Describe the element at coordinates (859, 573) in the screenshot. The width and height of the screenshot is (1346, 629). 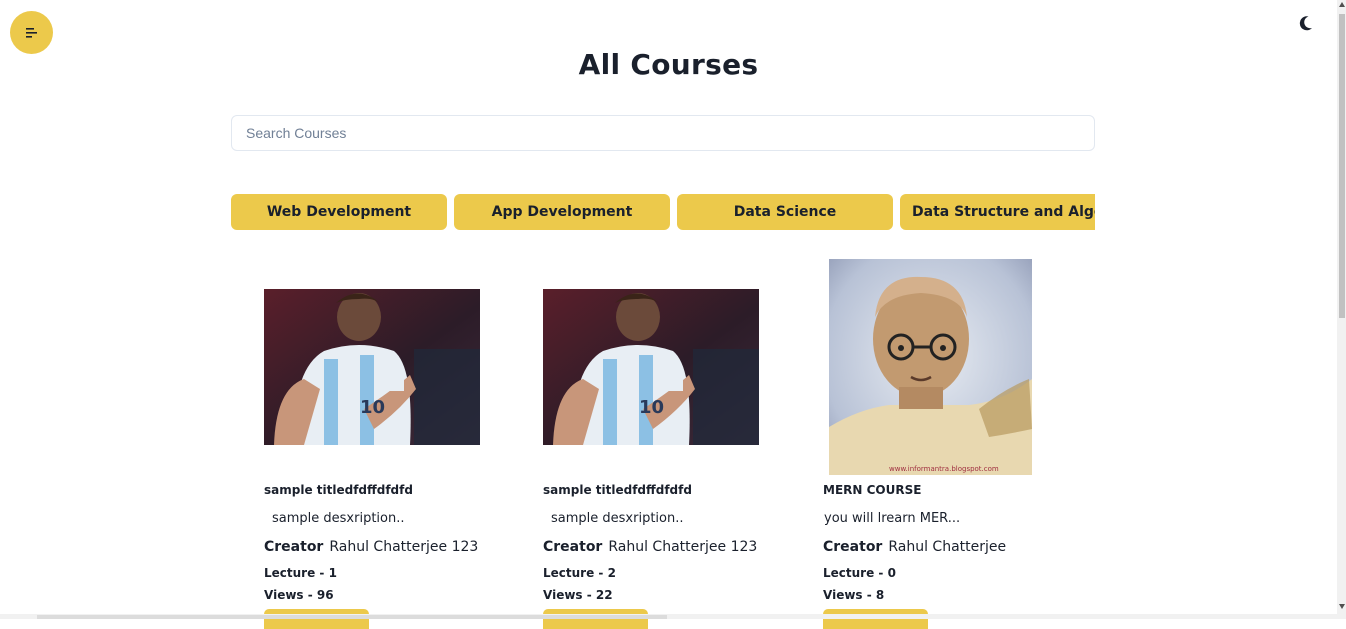
I see `lecture-count: Lecture - 0` at that location.